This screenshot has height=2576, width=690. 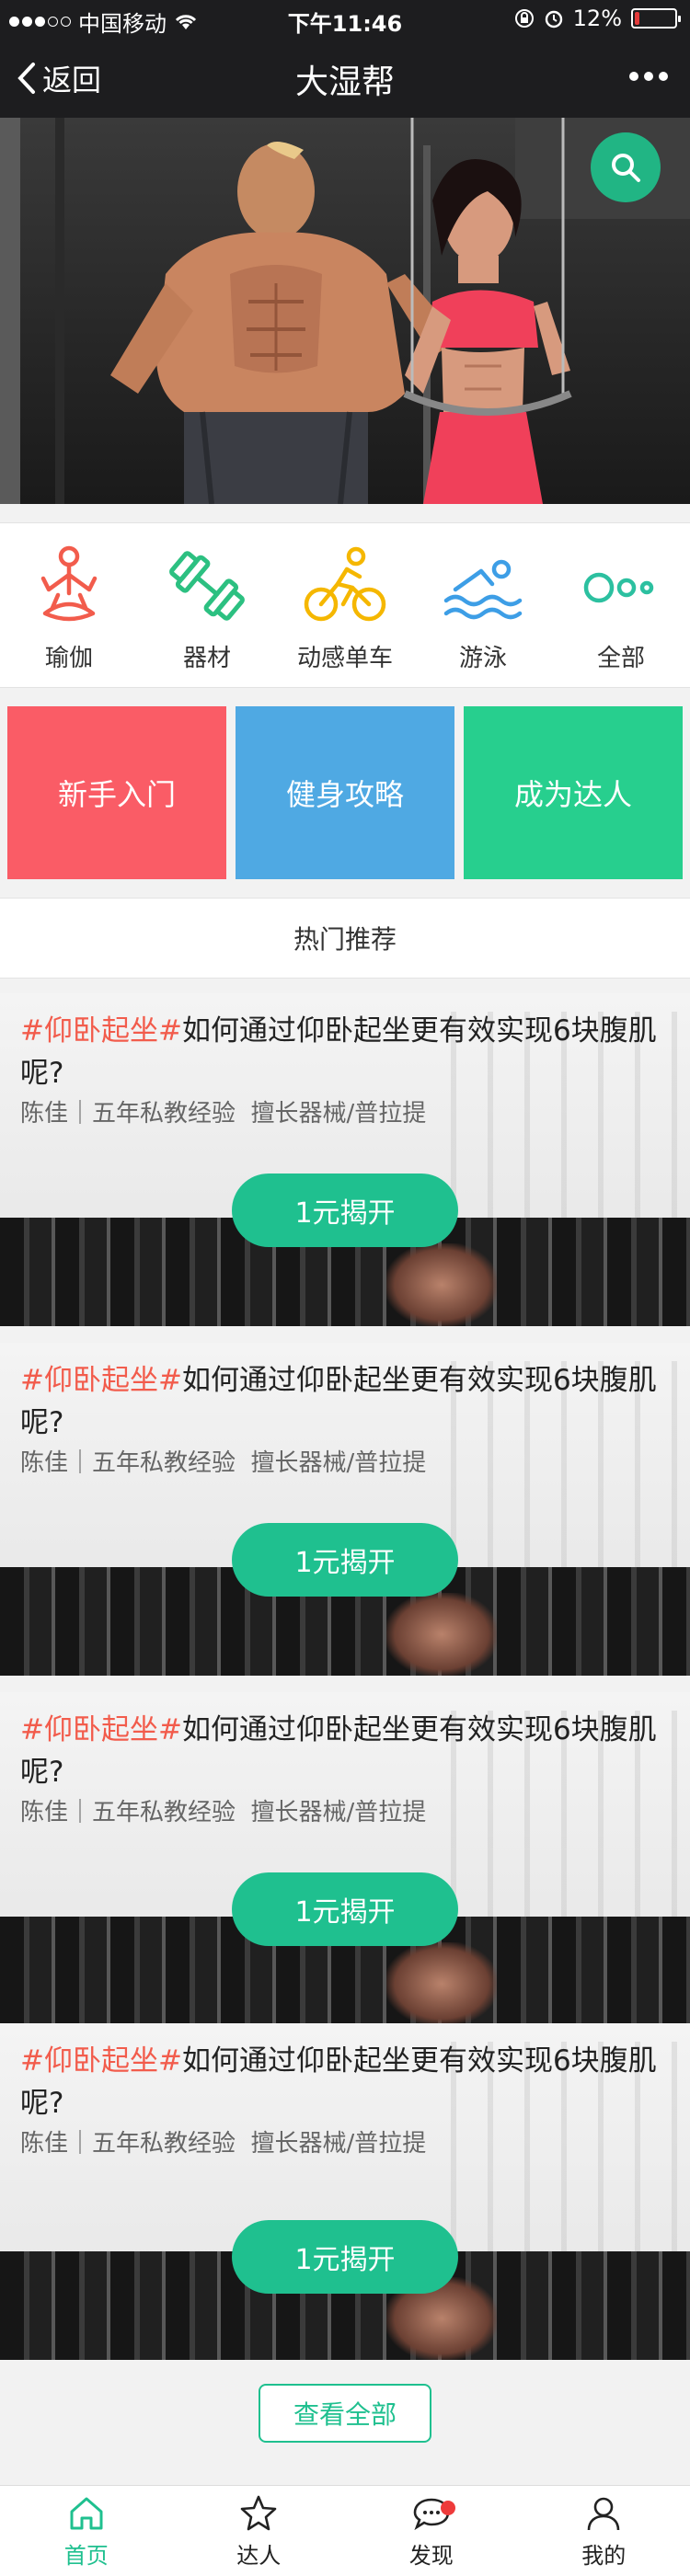 What do you see at coordinates (573, 792) in the screenshot?
I see `tile-become-expert: 成为达人` at bounding box center [573, 792].